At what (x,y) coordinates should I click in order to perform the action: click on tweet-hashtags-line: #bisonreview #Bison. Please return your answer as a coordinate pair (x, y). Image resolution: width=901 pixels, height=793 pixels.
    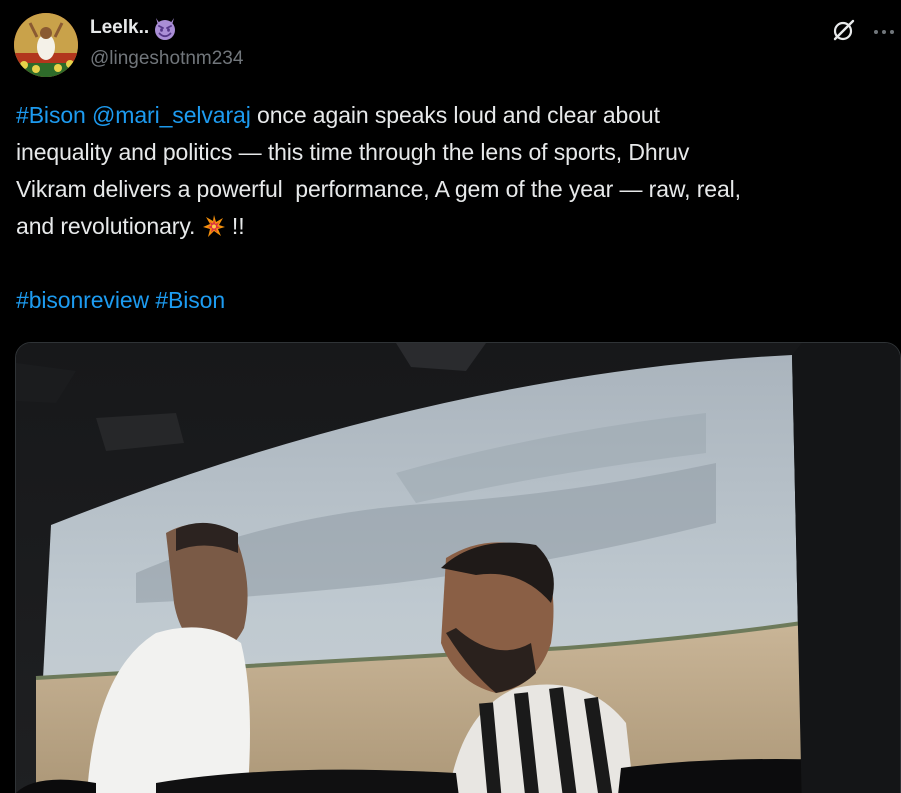
    Looking at the image, I should click on (454, 300).